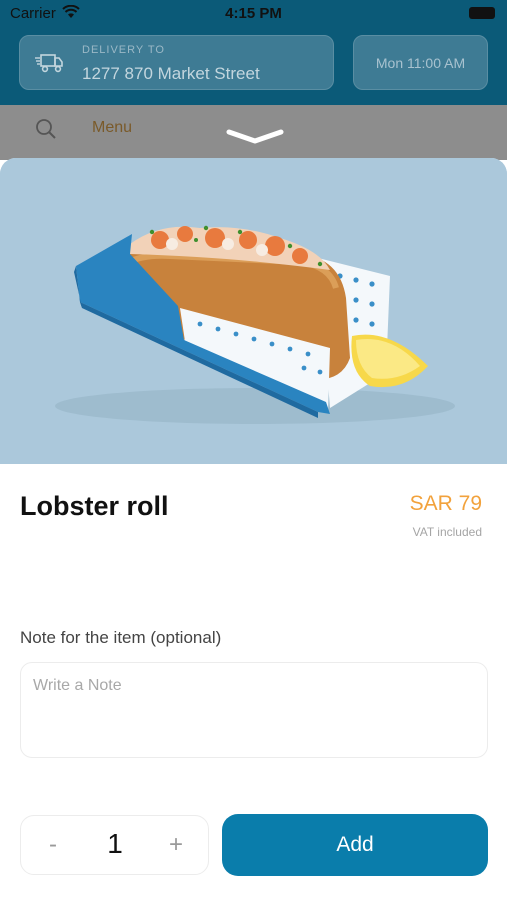 The height and width of the screenshot is (900, 507). What do you see at coordinates (94, 506) in the screenshot?
I see `item-name: Lobster roll` at bounding box center [94, 506].